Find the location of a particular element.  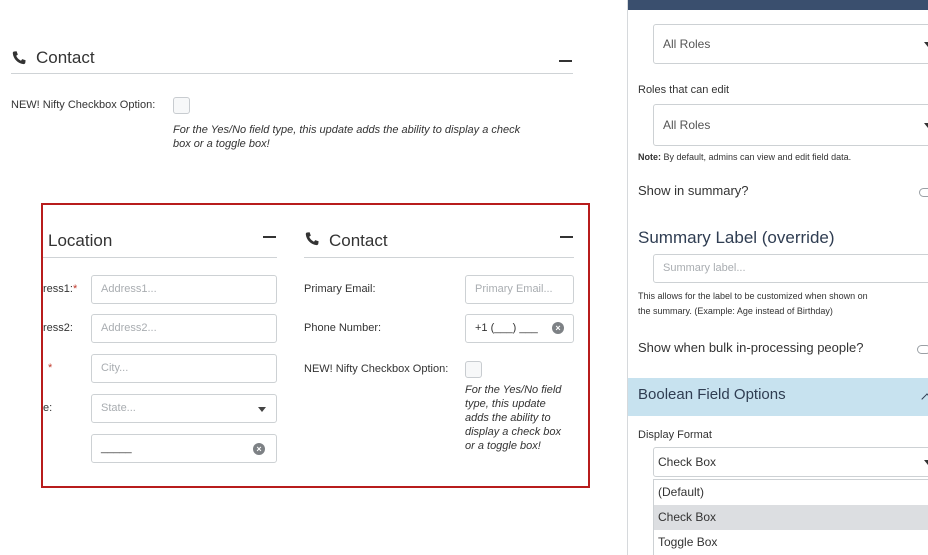

contact-checkbox-label: NEW! Nifty Checkbox Option: is located at coordinates (376, 369).